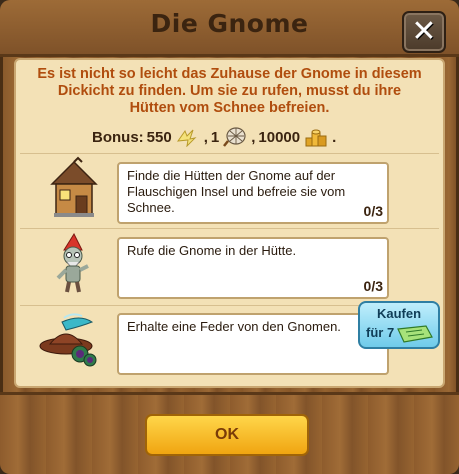  What do you see at coordinates (399, 313) in the screenshot?
I see `buy-label: Kaufen` at bounding box center [399, 313].